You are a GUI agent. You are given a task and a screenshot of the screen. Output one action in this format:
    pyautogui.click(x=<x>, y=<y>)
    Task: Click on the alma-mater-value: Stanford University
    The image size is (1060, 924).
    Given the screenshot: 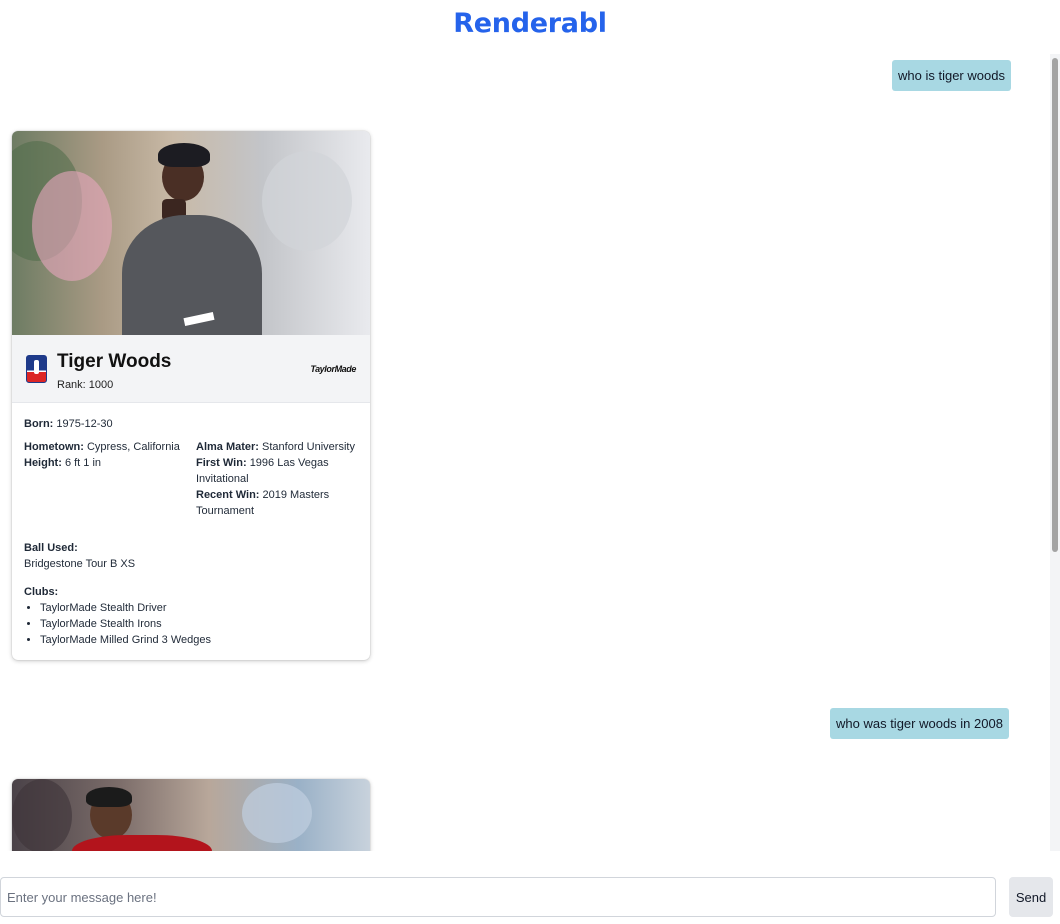 What is the action you would take?
    pyautogui.click(x=308, y=447)
    